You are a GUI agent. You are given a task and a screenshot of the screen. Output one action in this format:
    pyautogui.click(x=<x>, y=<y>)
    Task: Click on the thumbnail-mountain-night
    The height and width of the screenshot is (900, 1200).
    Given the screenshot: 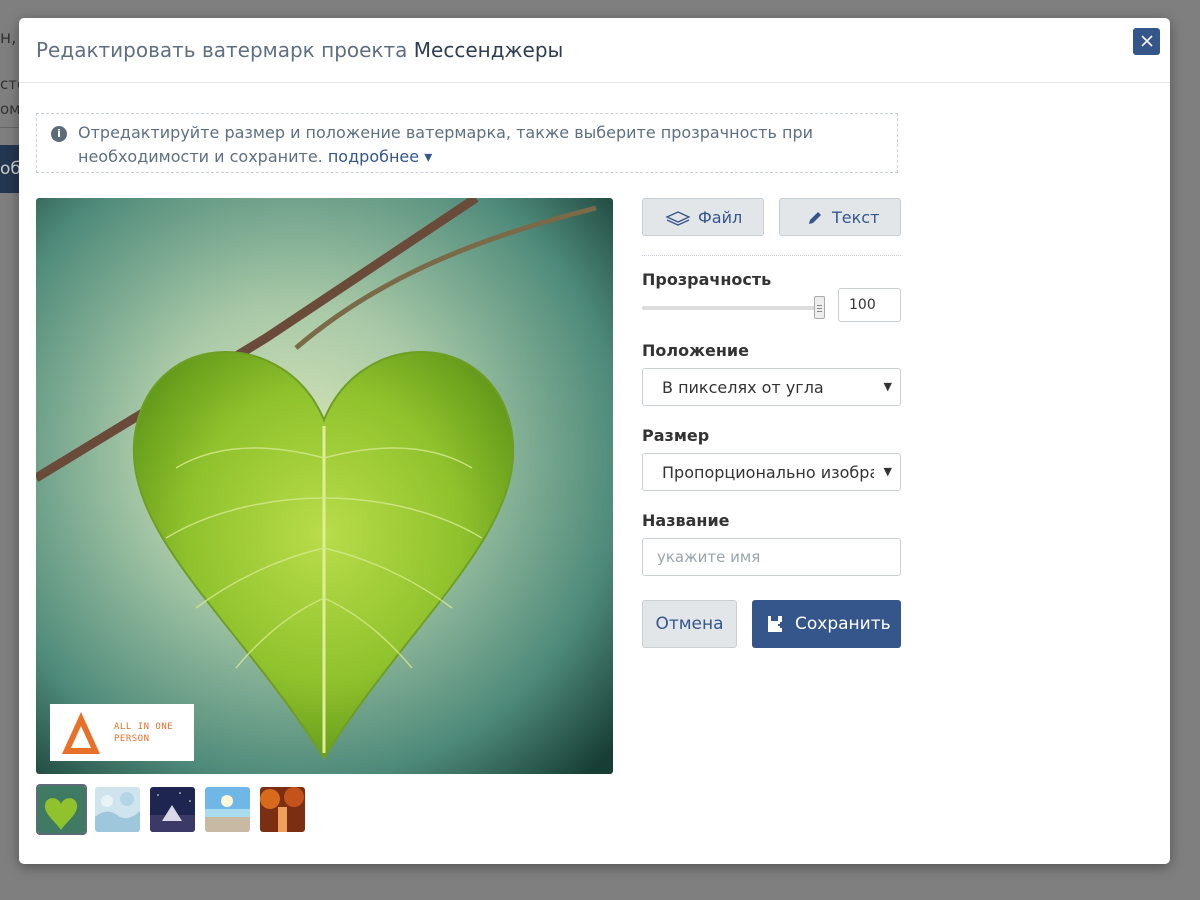 What is the action you would take?
    pyautogui.click(x=172, y=809)
    